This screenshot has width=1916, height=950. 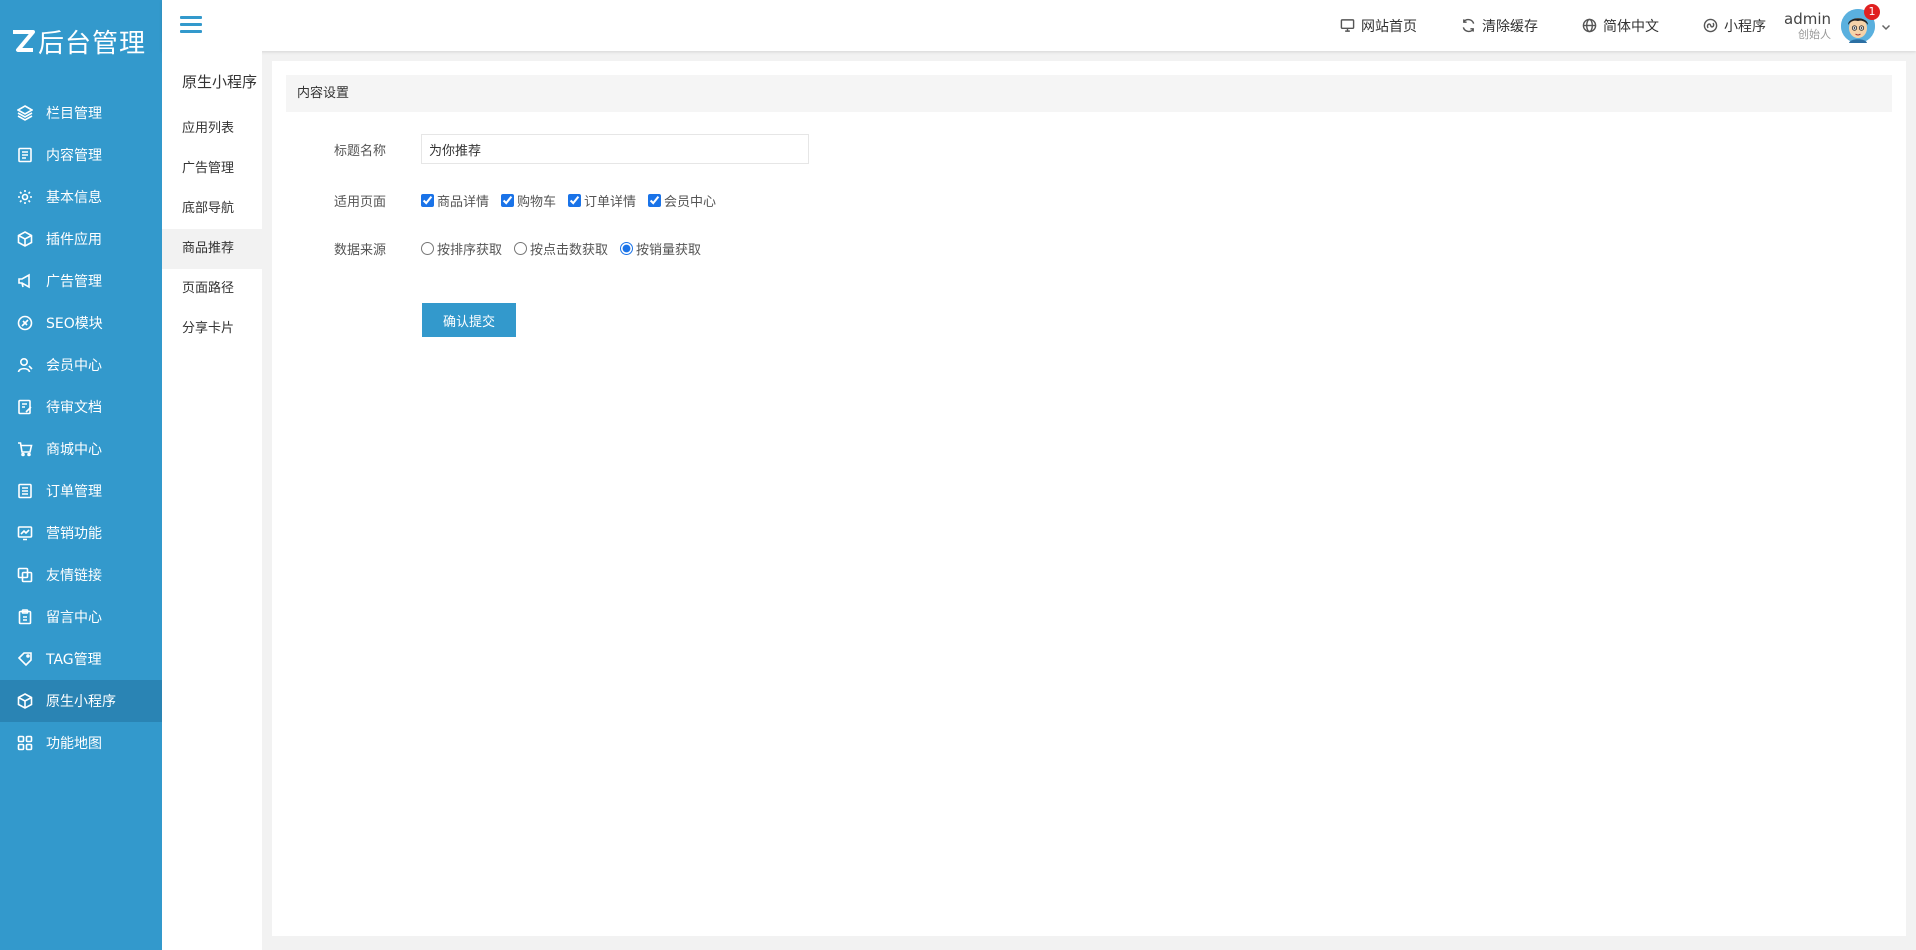 What do you see at coordinates (74, 408) in the screenshot?
I see `sidebar-item-label: 待审文档` at bounding box center [74, 408].